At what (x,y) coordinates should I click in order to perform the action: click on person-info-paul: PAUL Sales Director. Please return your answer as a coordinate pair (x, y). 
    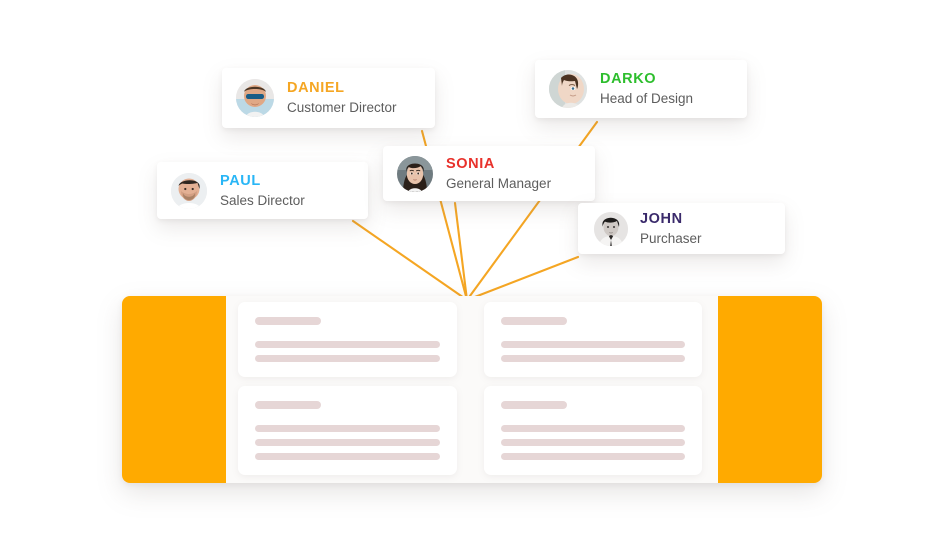
    Looking at the image, I should click on (262, 190).